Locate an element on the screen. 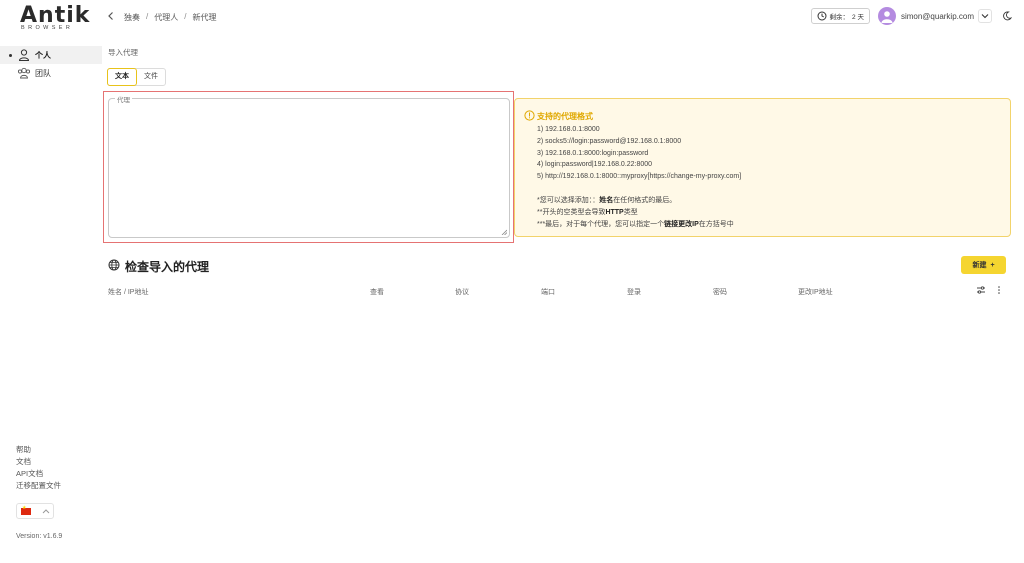 The height and width of the screenshot is (563, 1024). logo: Antik BROWSER is located at coordinates (54, 17).